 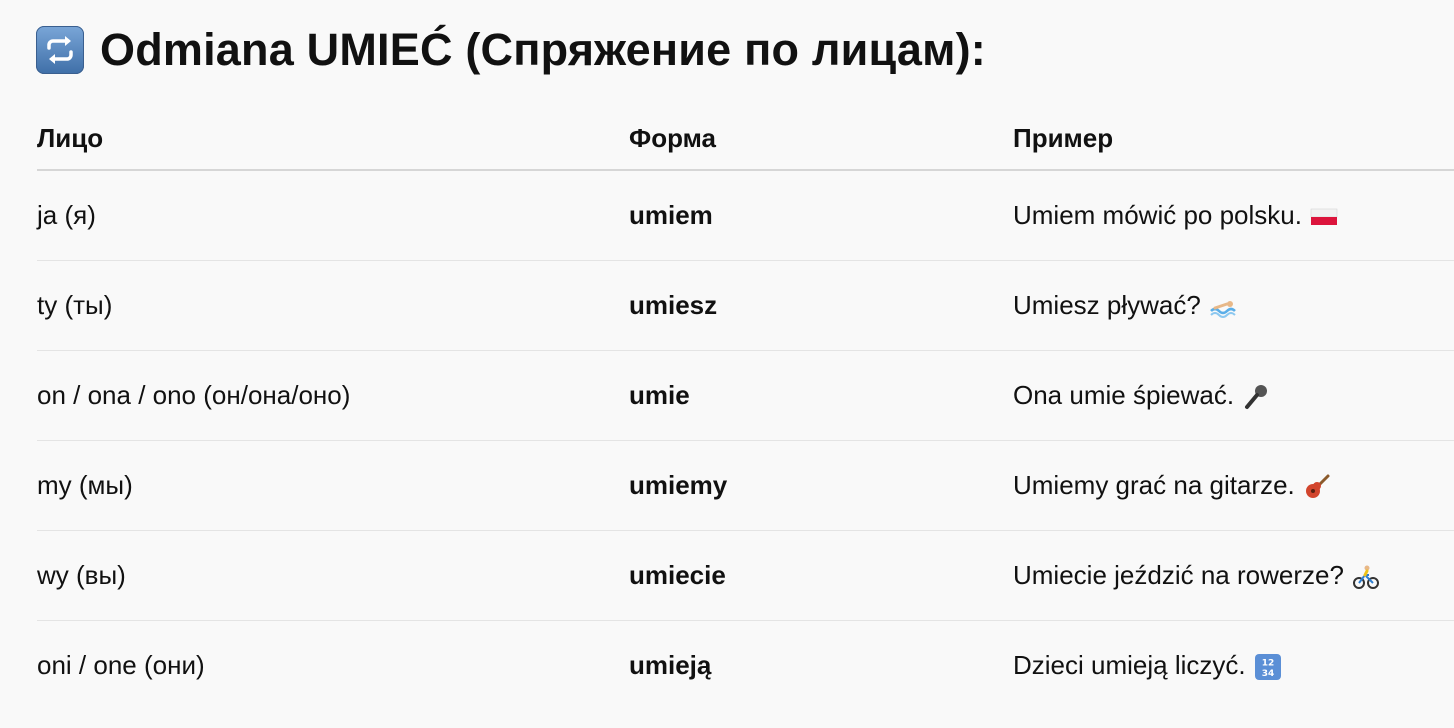 I want to click on microphone-icon, so click(x=1256, y=397).